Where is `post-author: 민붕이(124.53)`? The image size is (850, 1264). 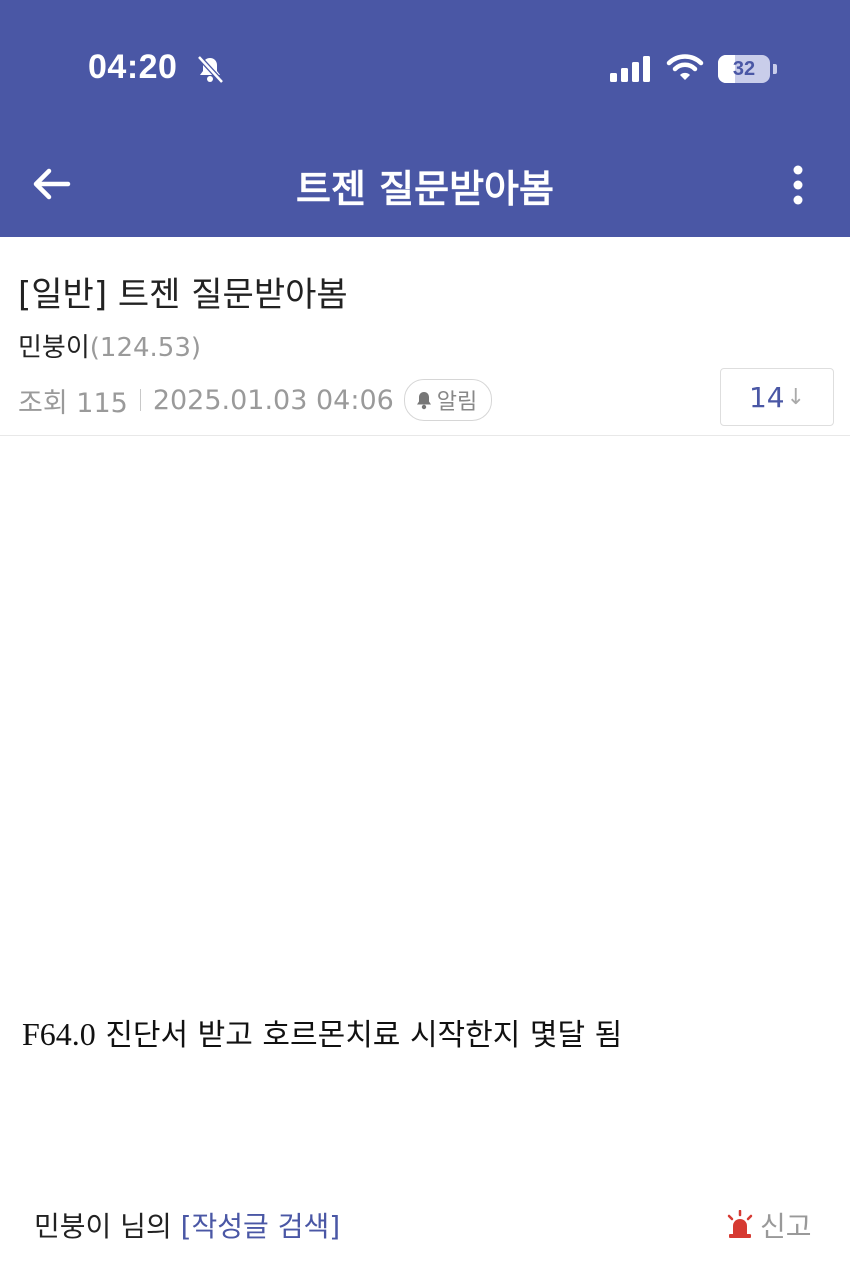
post-author: 민붕이(124.53) is located at coordinates (109, 345).